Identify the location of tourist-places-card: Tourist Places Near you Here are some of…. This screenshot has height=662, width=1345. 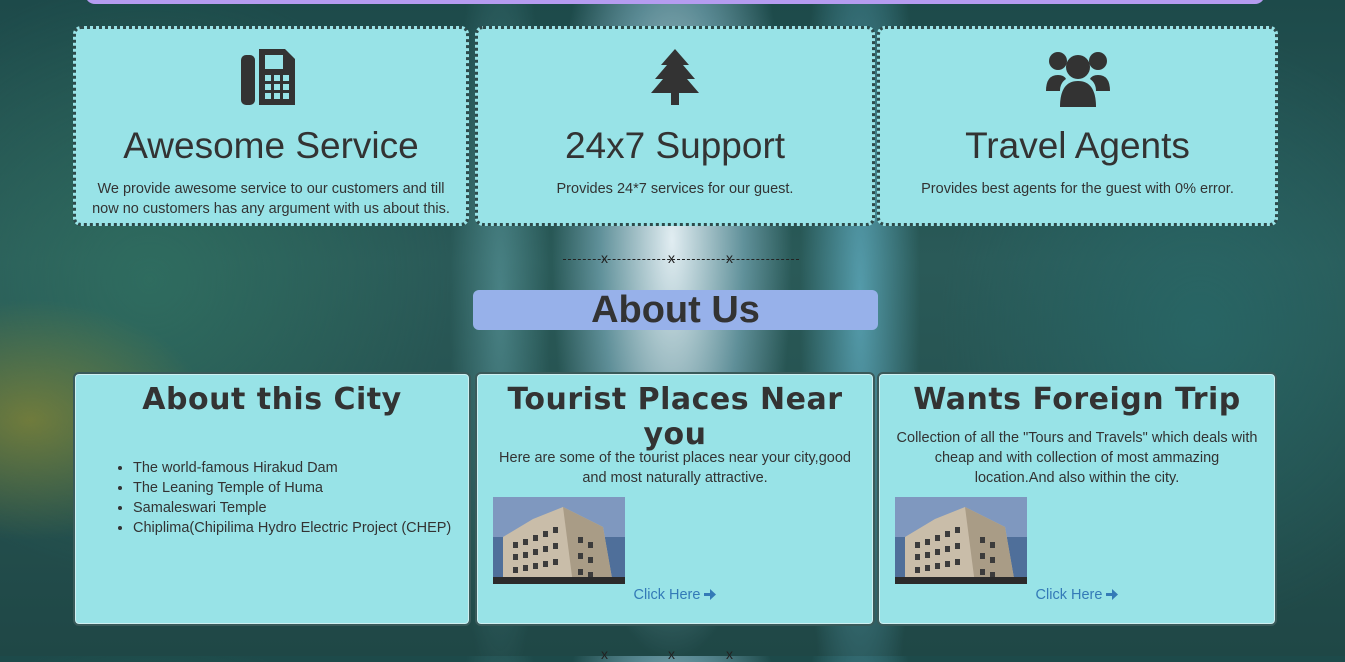
(675, 499).